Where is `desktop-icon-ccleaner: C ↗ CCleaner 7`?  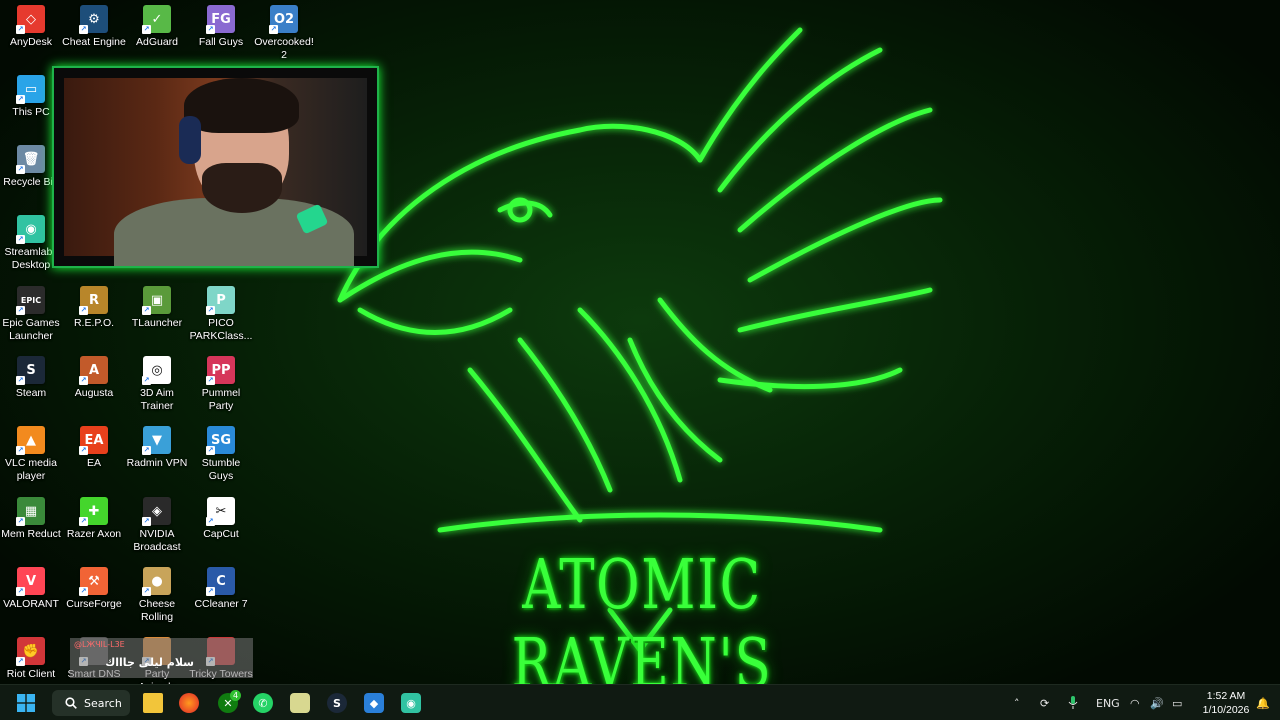 desktop-icon-ccleaner: C ↗ CCleaner 7 is located at coordinates (221, 589).